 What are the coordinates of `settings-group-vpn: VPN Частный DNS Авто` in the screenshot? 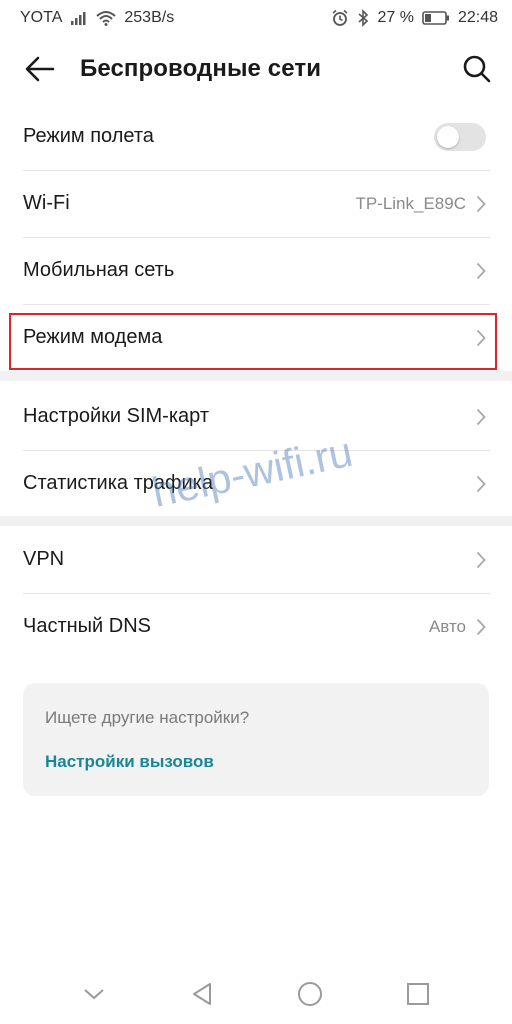 It's located at (256, 593).